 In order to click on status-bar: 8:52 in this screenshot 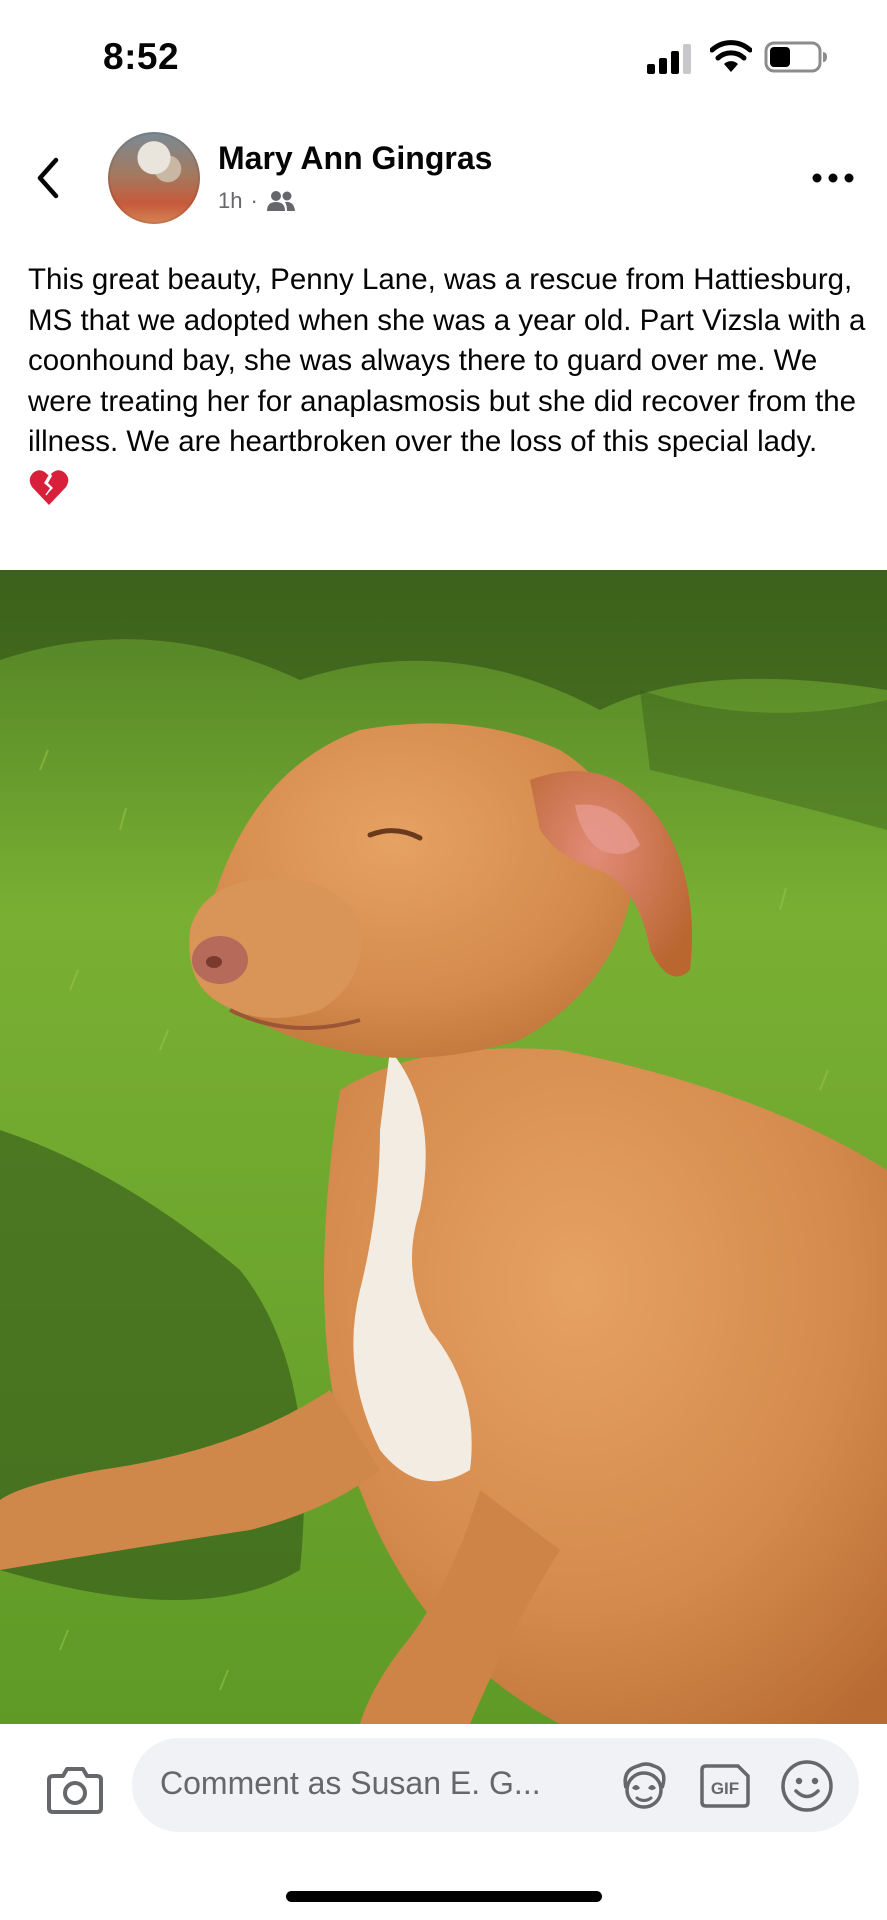, I will do `click(443, 59)`.